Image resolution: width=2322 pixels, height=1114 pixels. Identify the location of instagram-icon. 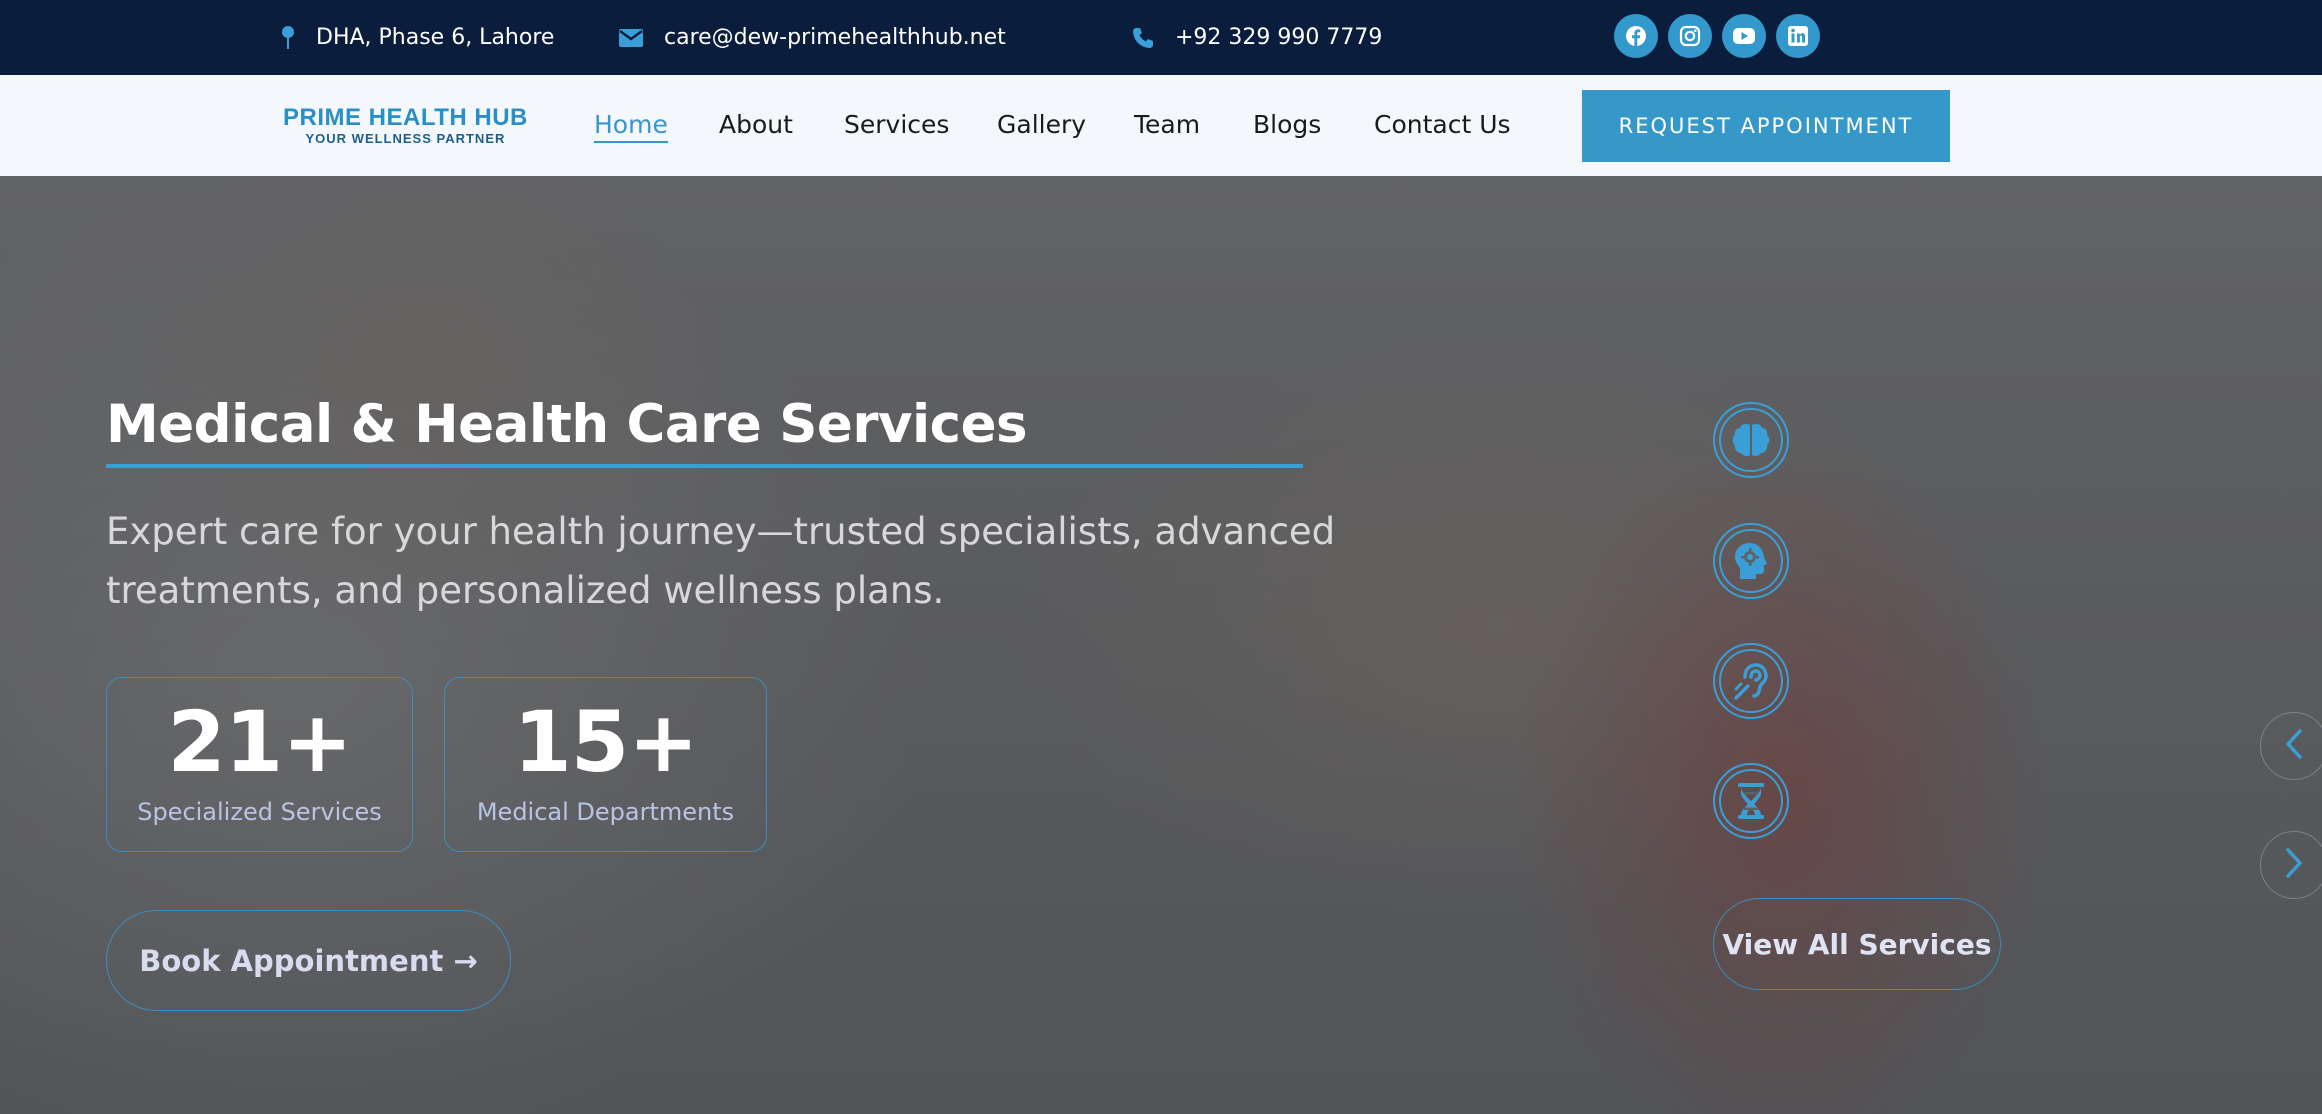
(1690, 36).